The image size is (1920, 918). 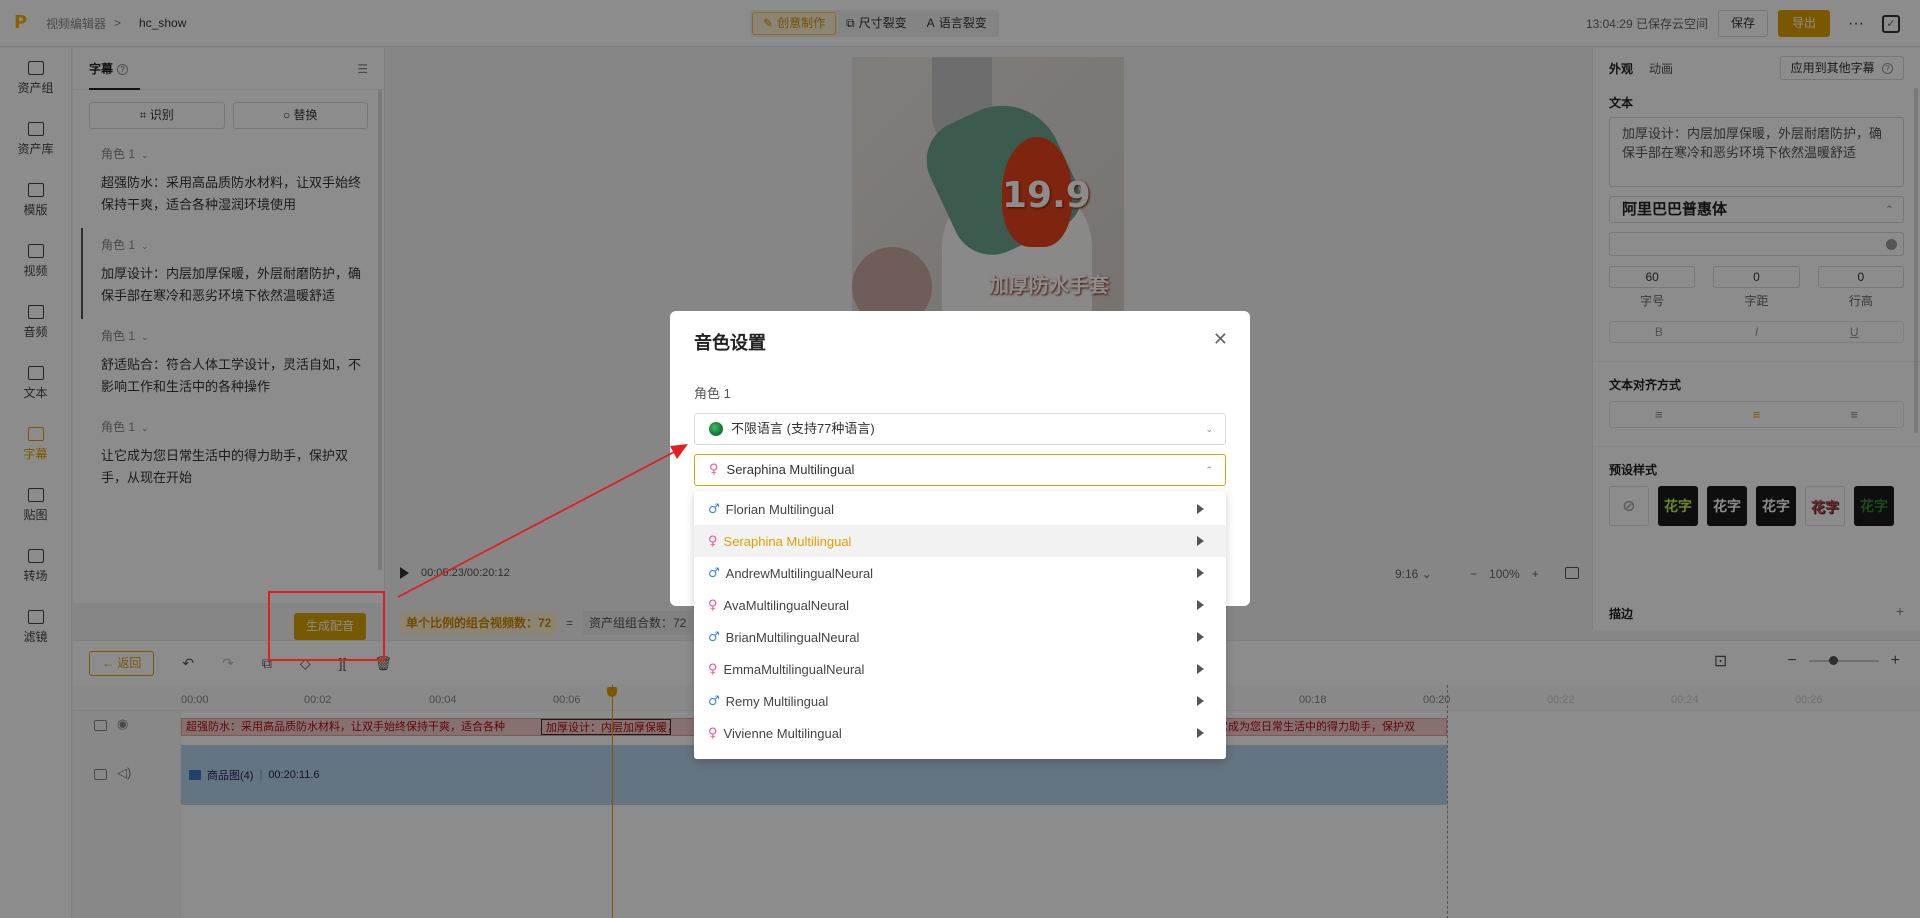 I want to click on close-icon: ✕, so click(x=1220, y=339).